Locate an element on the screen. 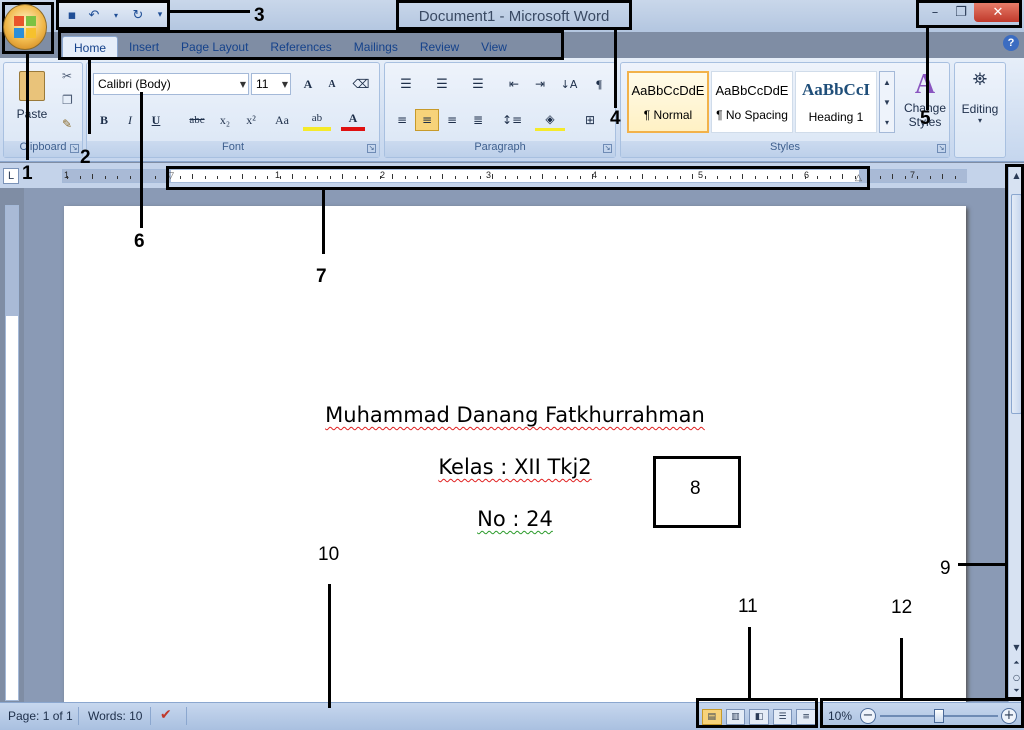 This screenshot has width=1024, height=730. font-name-combo: Calibri (Body) ▼ is located at coordinates (171, 84).